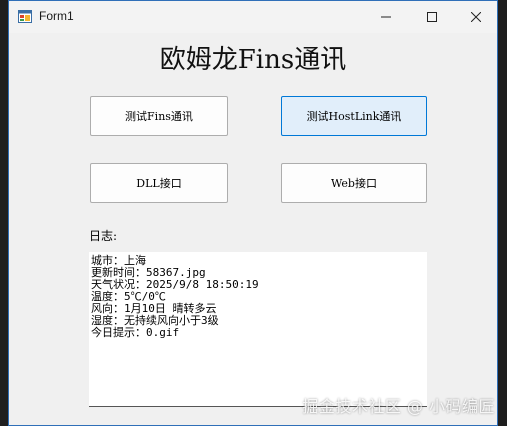  What do you see at coordinates (159, 183) in the screenshot?
I see `dll-interface-button: DLL接口` at bounding box center [159, 183].